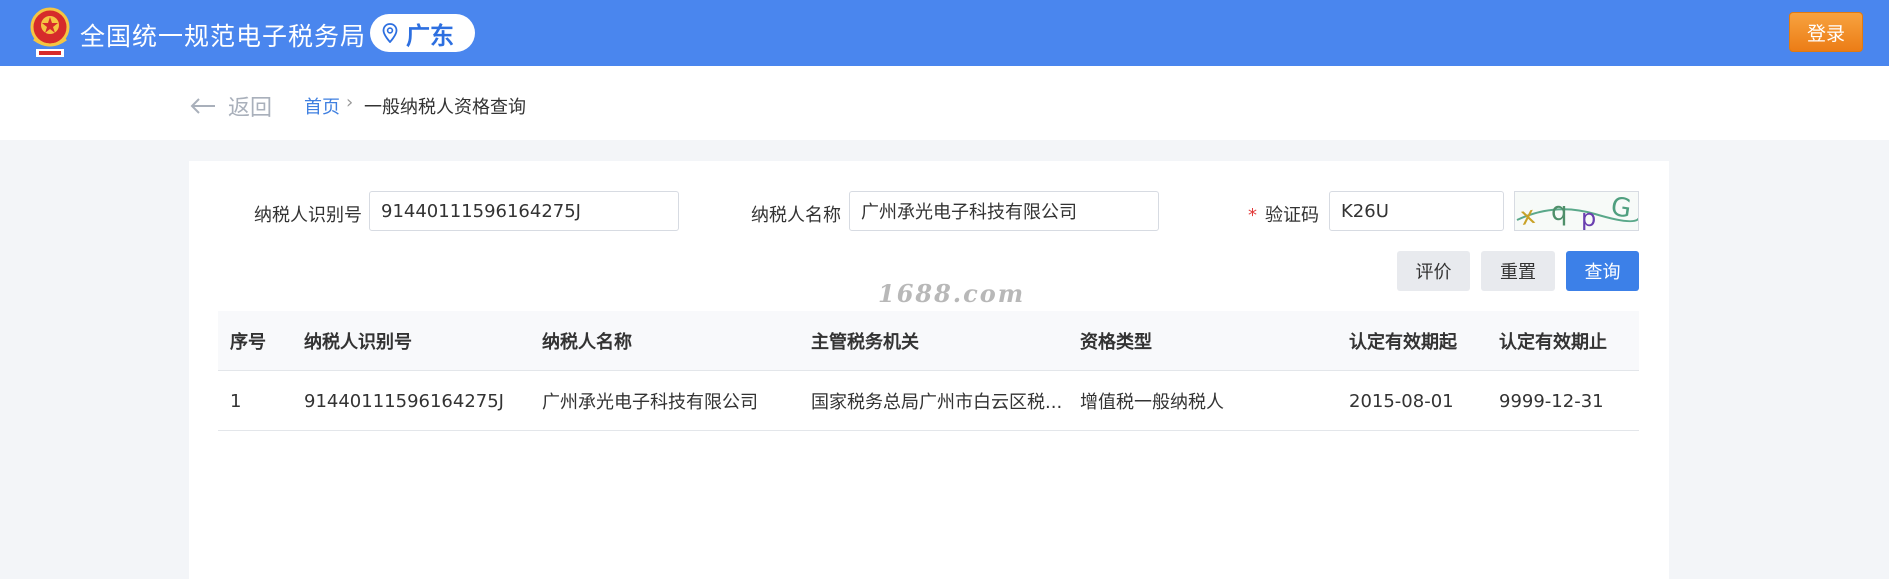 The image size is (1889, 579). What do you see at coordinates (952, 293) in the screenshot?
I see `watermark-text: 1688.com` at bounding box center [952, 293].